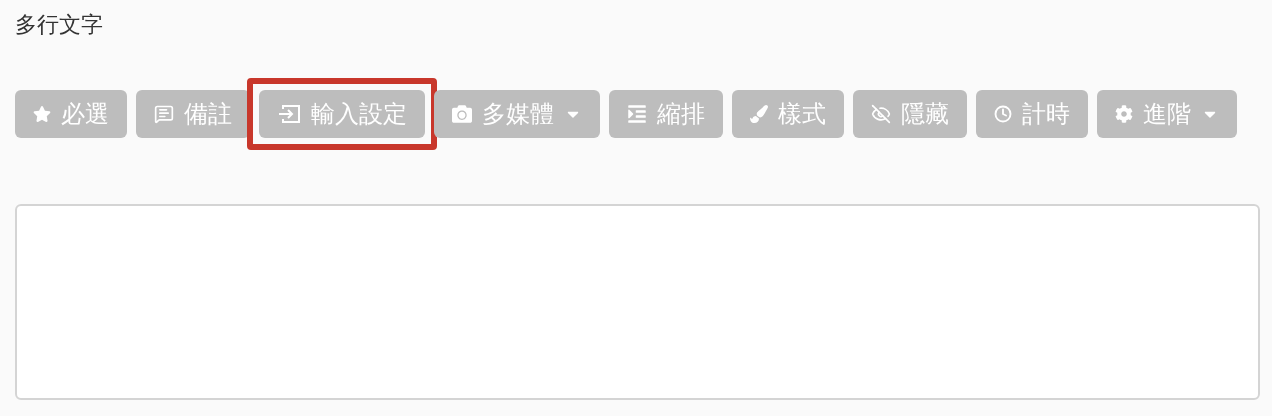 The image size is (1272, 416). I want to click on toolbar-button: 輸入設定, so click(342, 114).